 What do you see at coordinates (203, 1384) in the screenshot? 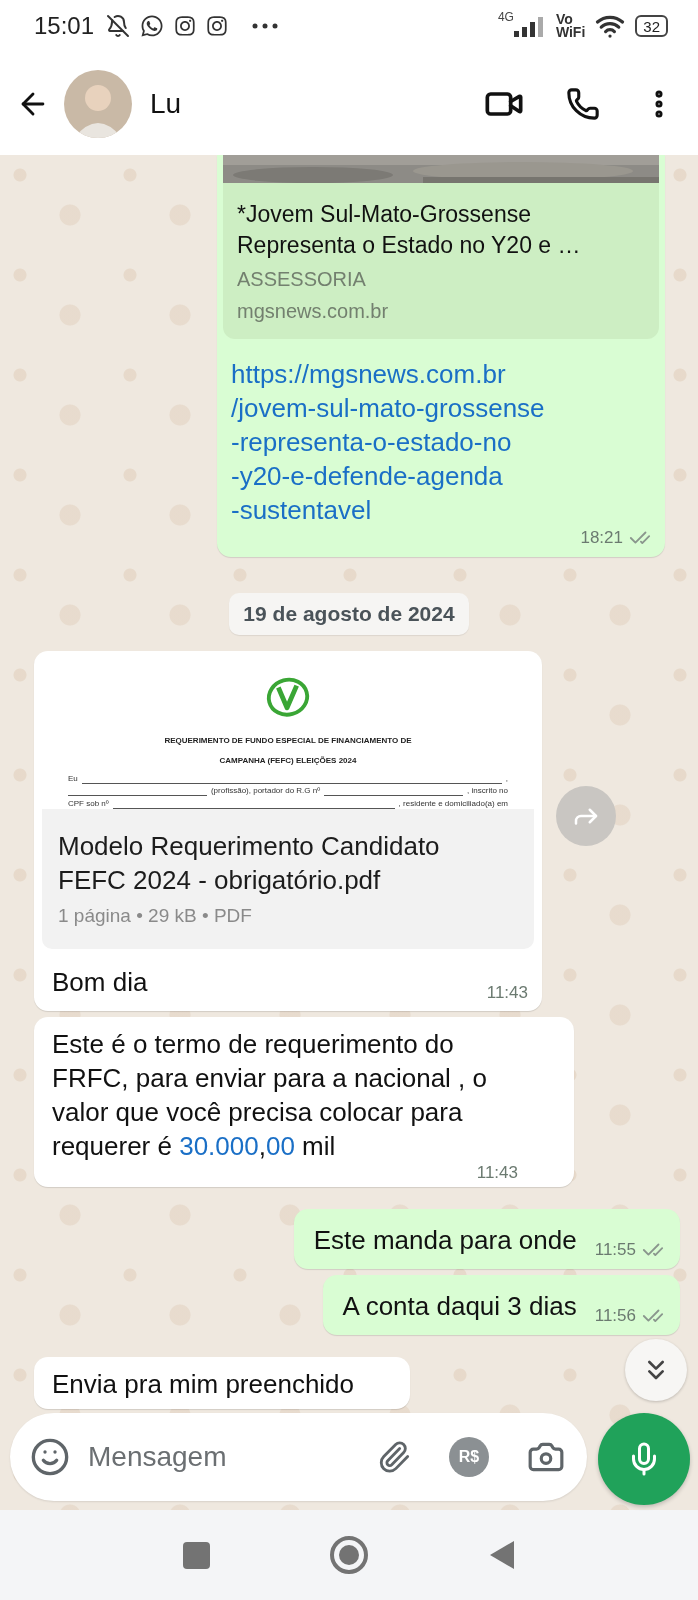
I see `message-text: Envia pra mim preenchido` at bounding box center [203, 1384].